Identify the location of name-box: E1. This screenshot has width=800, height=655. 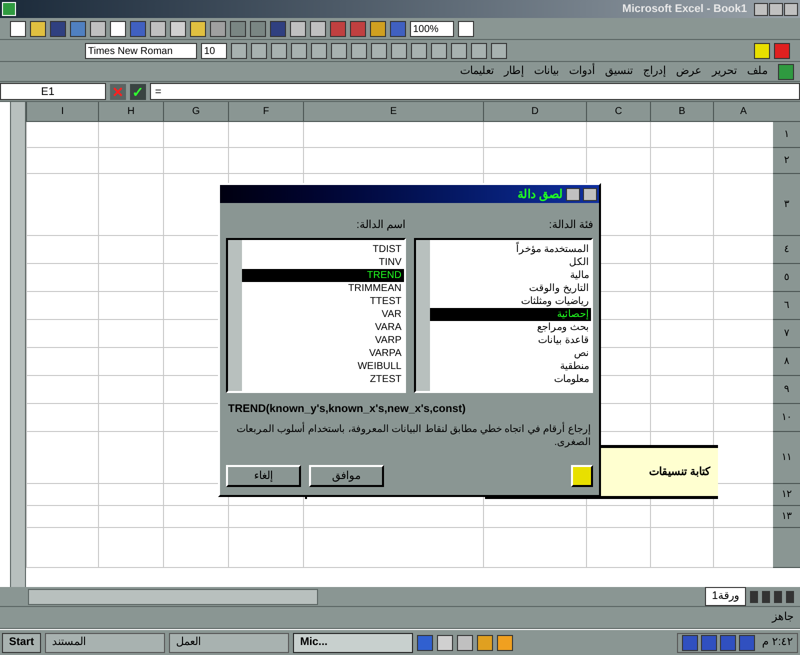
(53, 91).